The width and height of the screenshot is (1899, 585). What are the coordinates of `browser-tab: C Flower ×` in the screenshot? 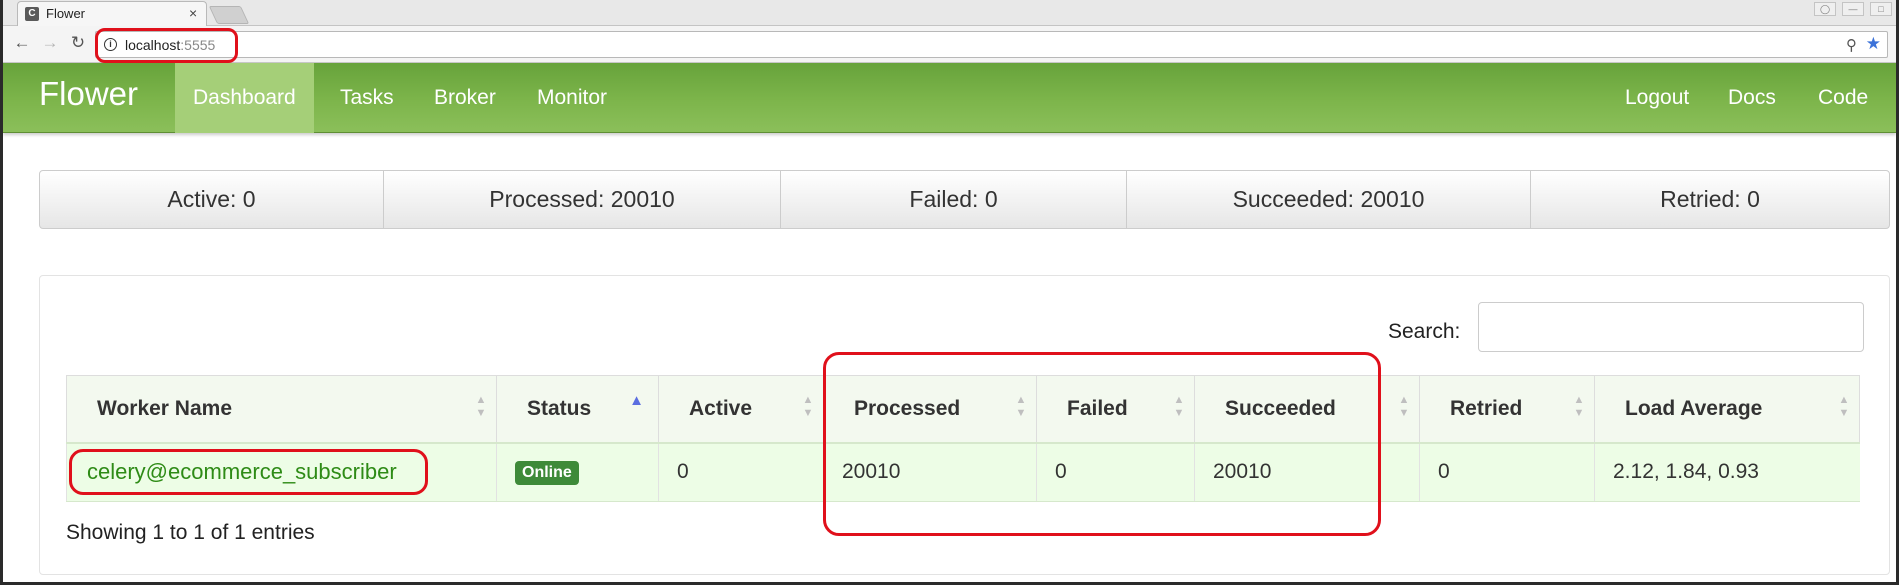 It's located at (112, 13).